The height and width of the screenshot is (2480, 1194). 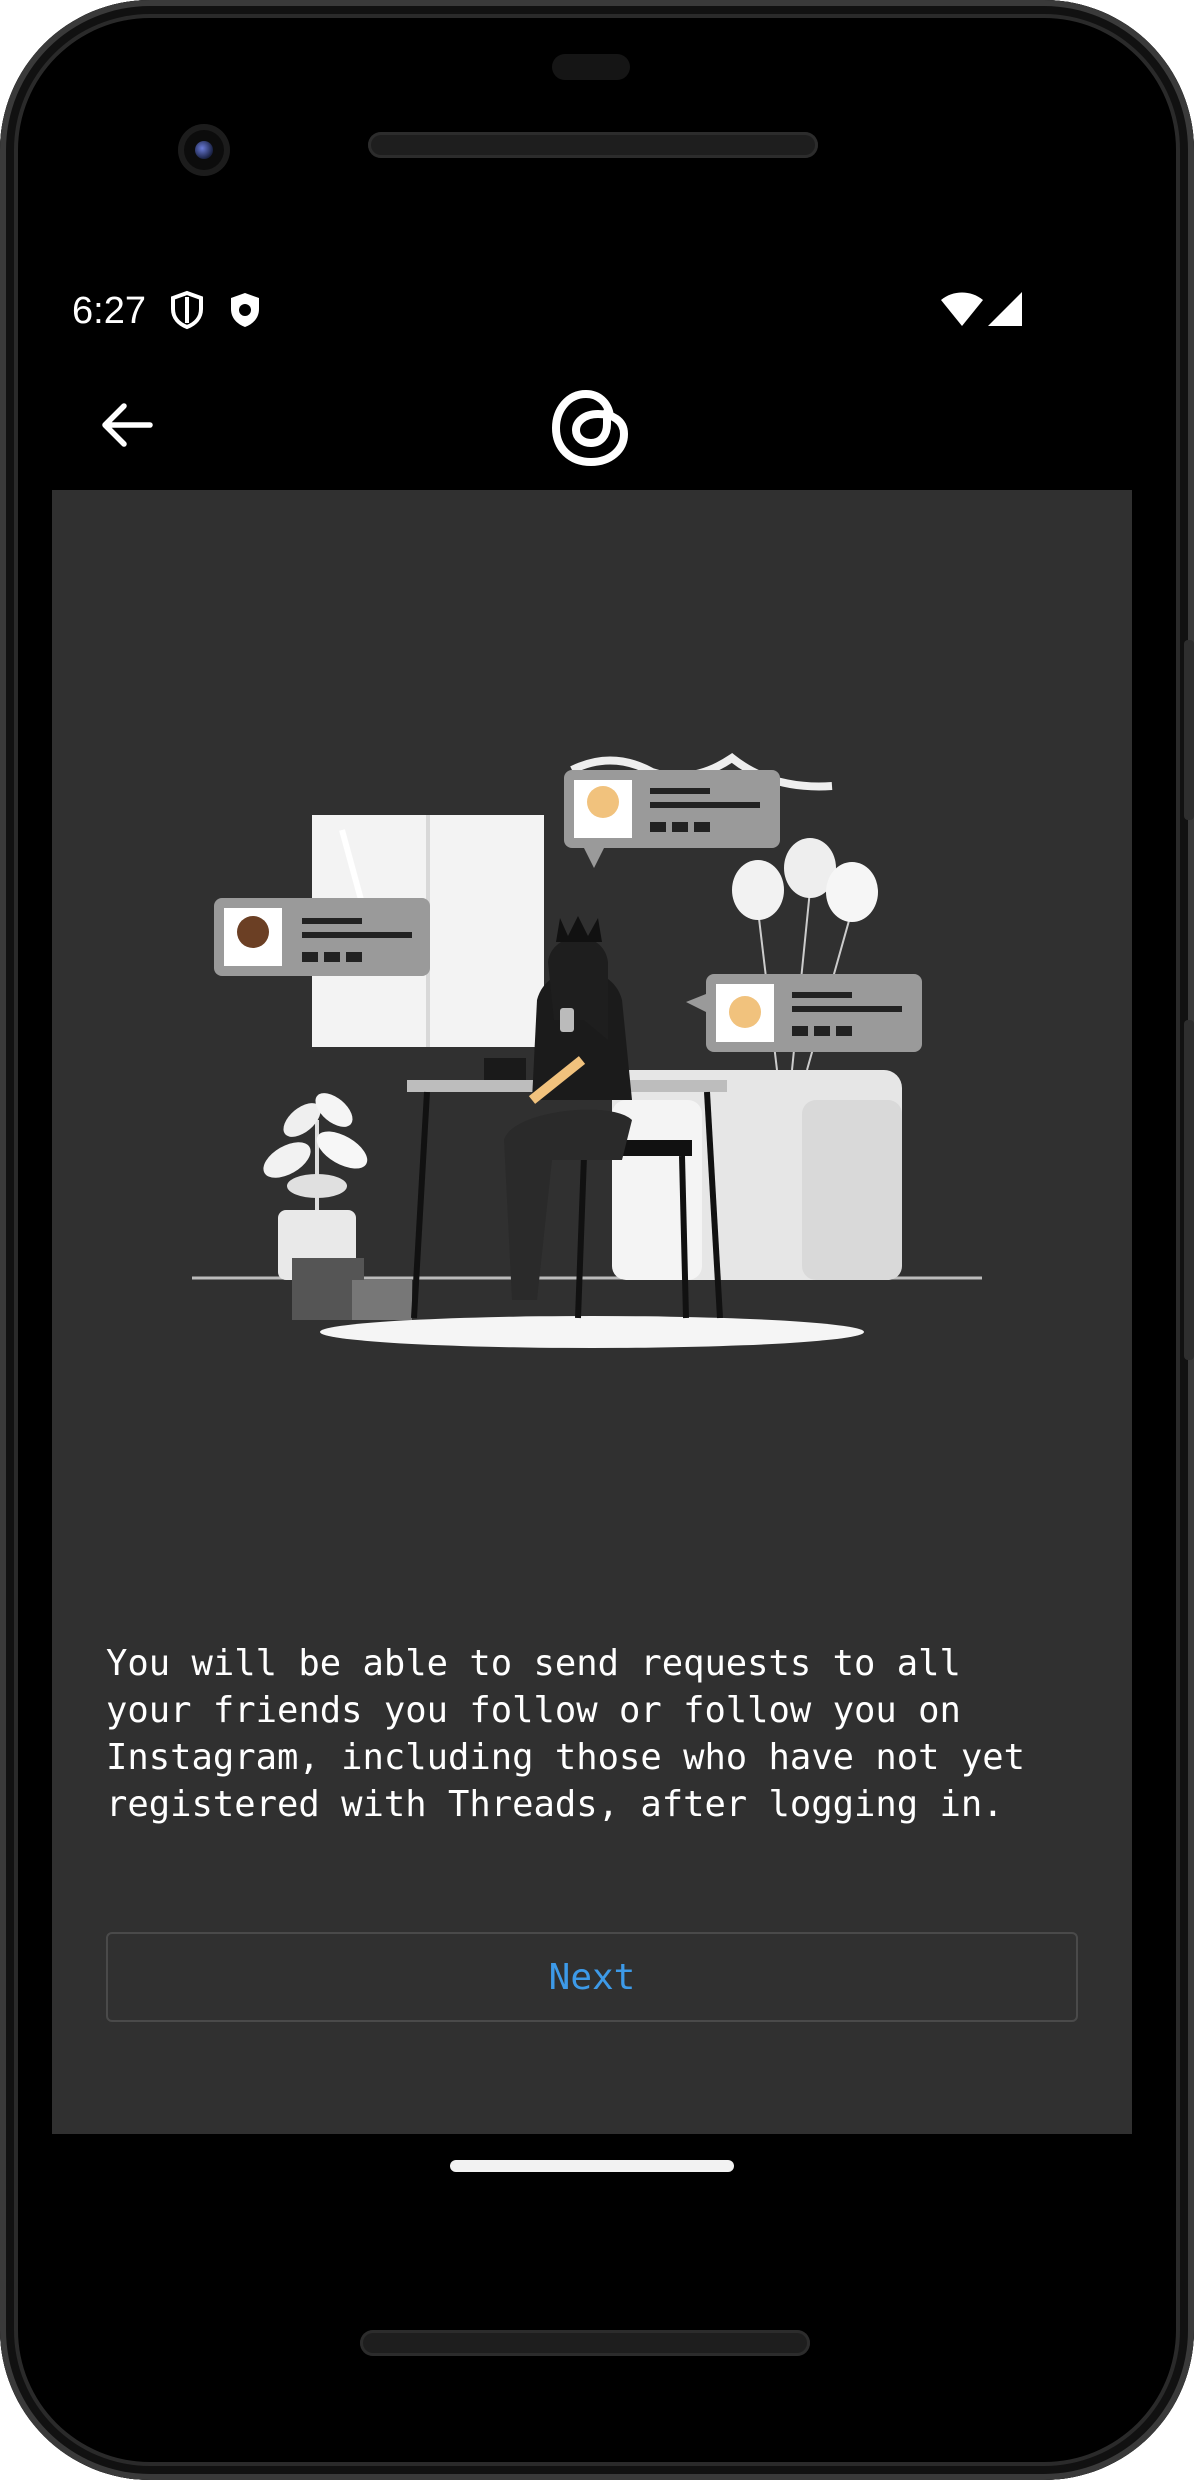 What do you see at coordinates (585, 2343) in the screenshot?
I see `bottom-speaker` at bounding box center [585, 2343].